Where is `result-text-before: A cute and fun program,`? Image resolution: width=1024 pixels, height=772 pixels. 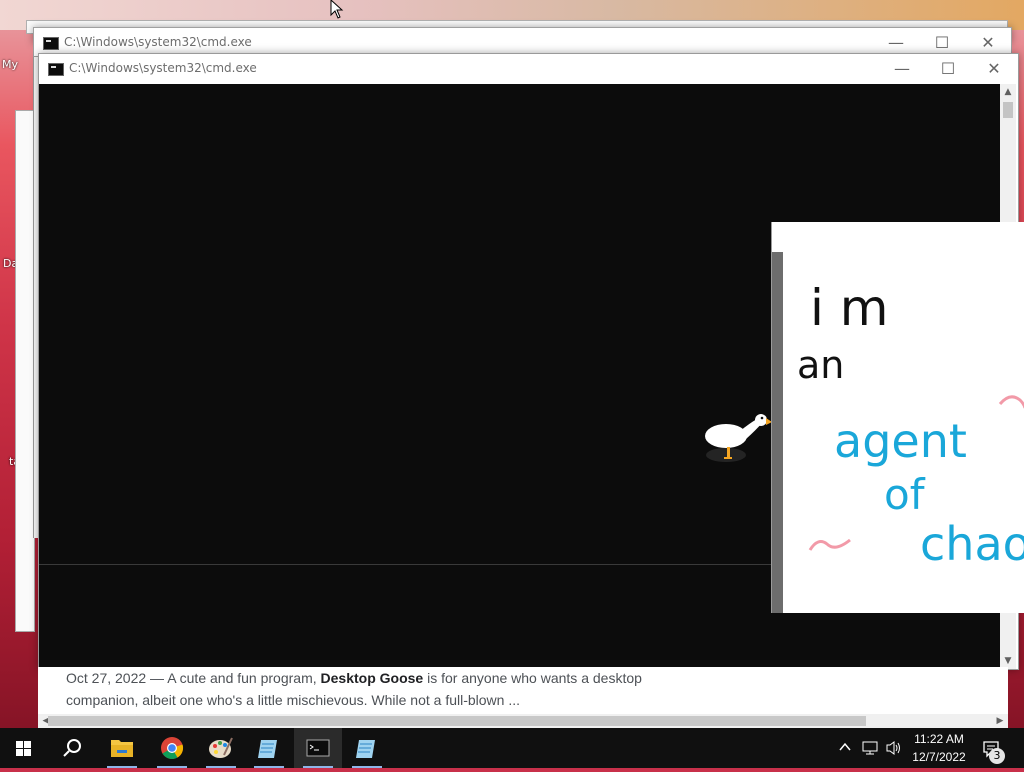
result-text-before: A cute and fun program, is located at coordinates (244, 678).